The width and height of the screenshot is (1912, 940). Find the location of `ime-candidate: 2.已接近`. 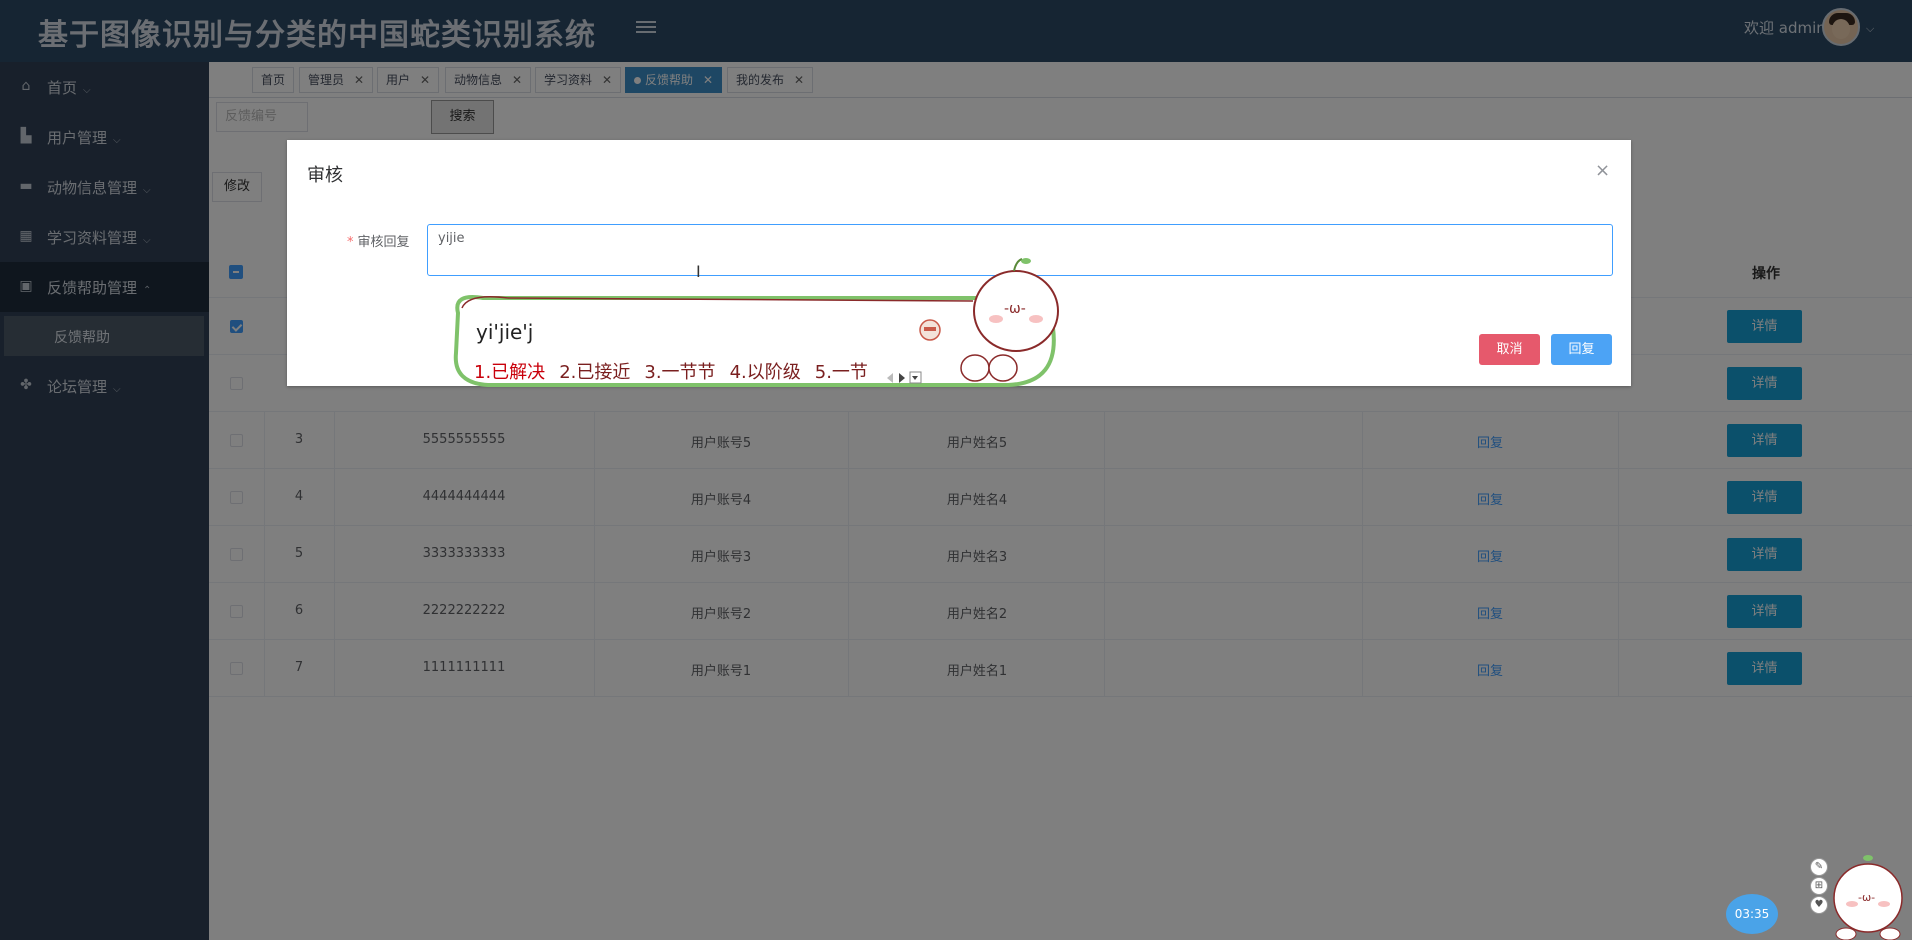

ime-candidate: 2.已接近 is located at coordinates (594, 372).